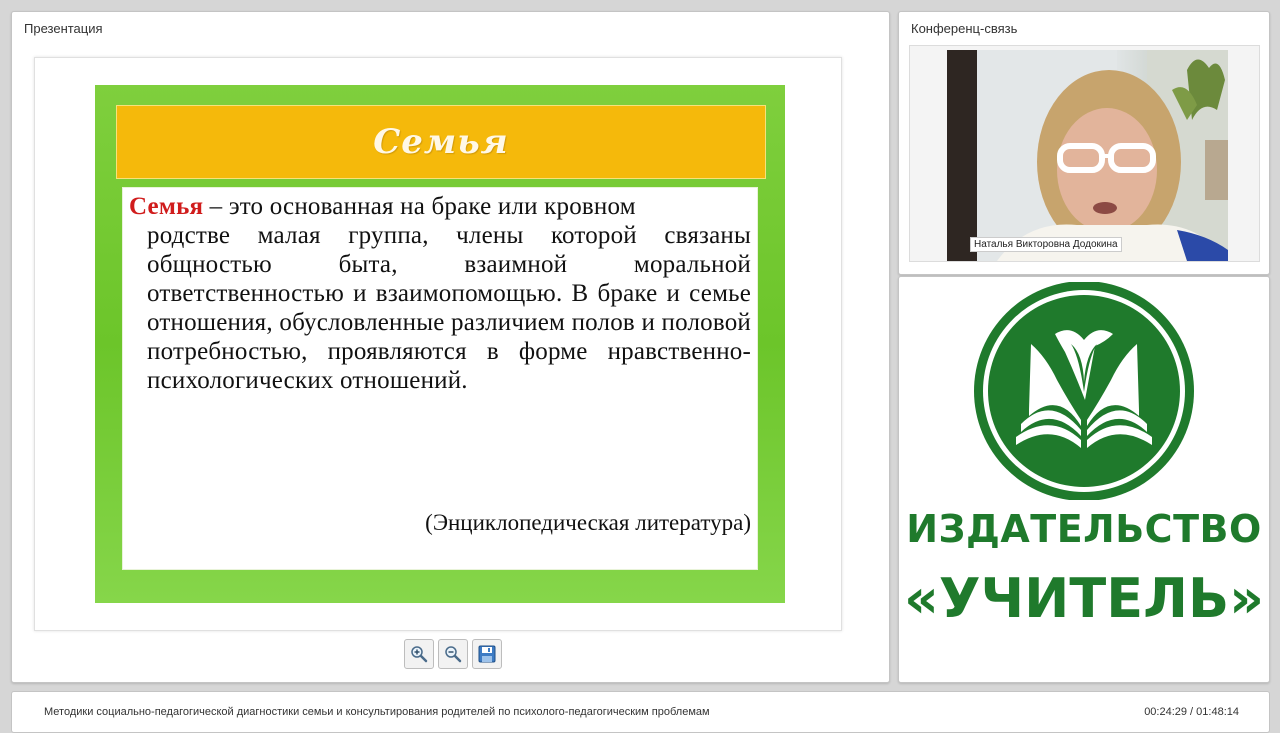  I want to click on zoom-in-icon, so click(419, 654).